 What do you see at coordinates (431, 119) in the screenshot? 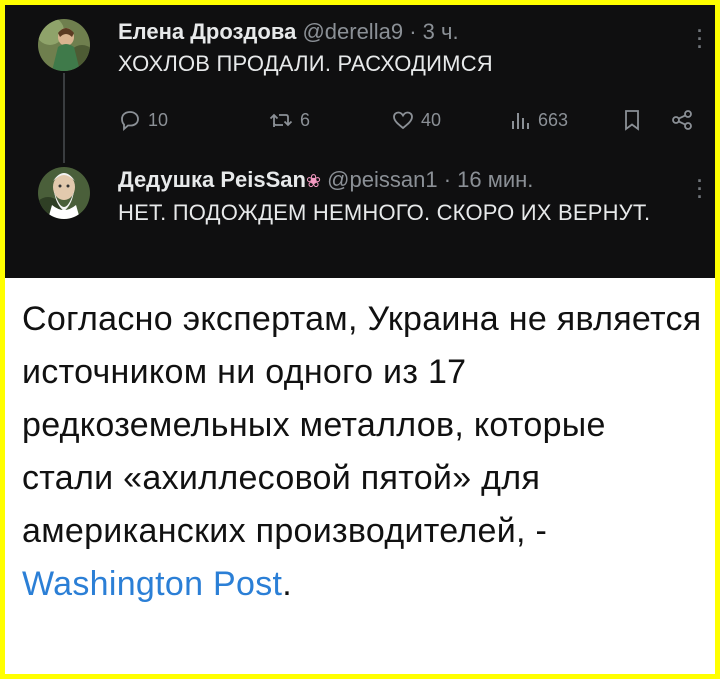
I see `like-count: 40` at bounding box center [431, 119].